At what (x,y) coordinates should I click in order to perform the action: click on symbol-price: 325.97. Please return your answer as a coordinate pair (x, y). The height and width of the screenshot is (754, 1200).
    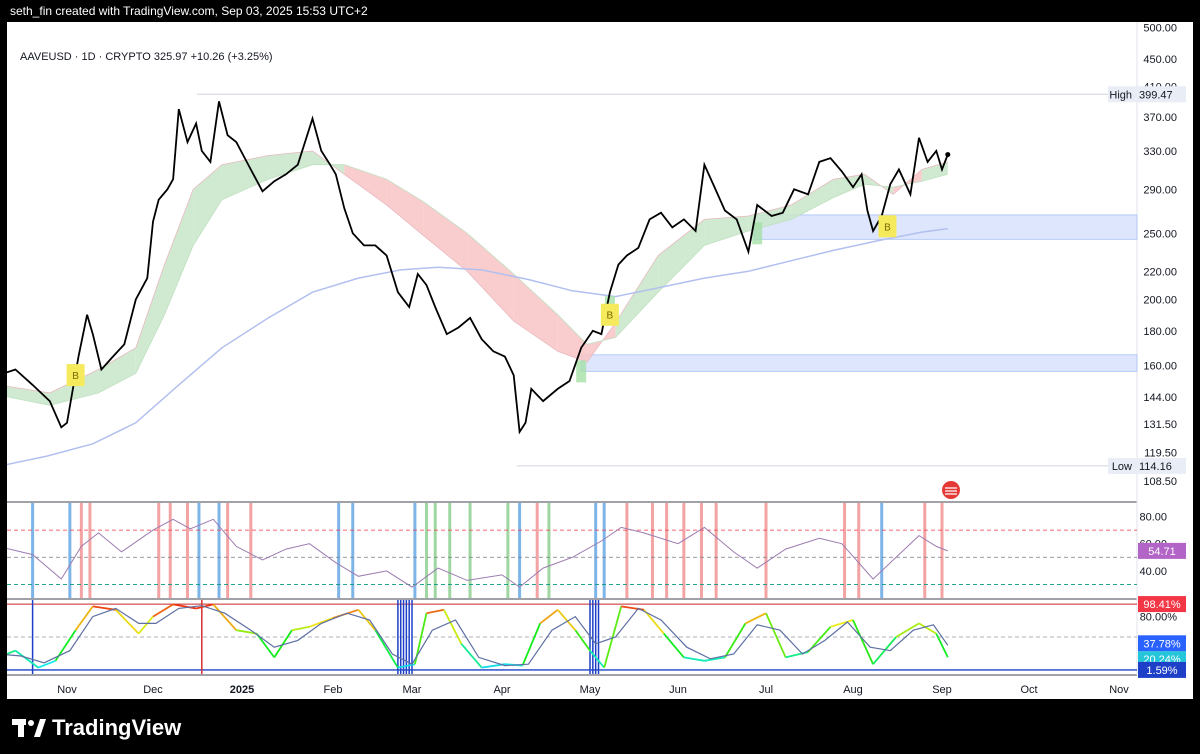
    Looking at the image, I should click on (170, 57).